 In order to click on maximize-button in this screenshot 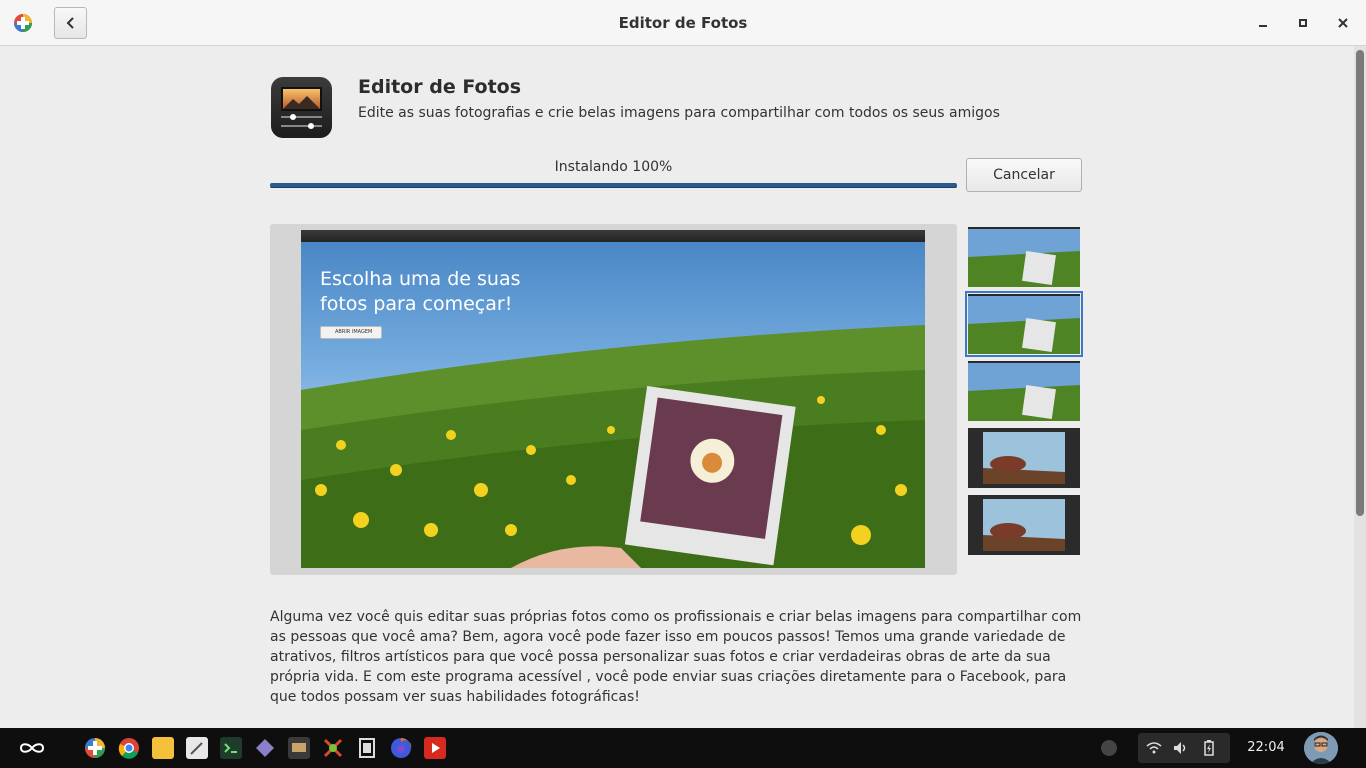, I will do `click(1303, 23)`.